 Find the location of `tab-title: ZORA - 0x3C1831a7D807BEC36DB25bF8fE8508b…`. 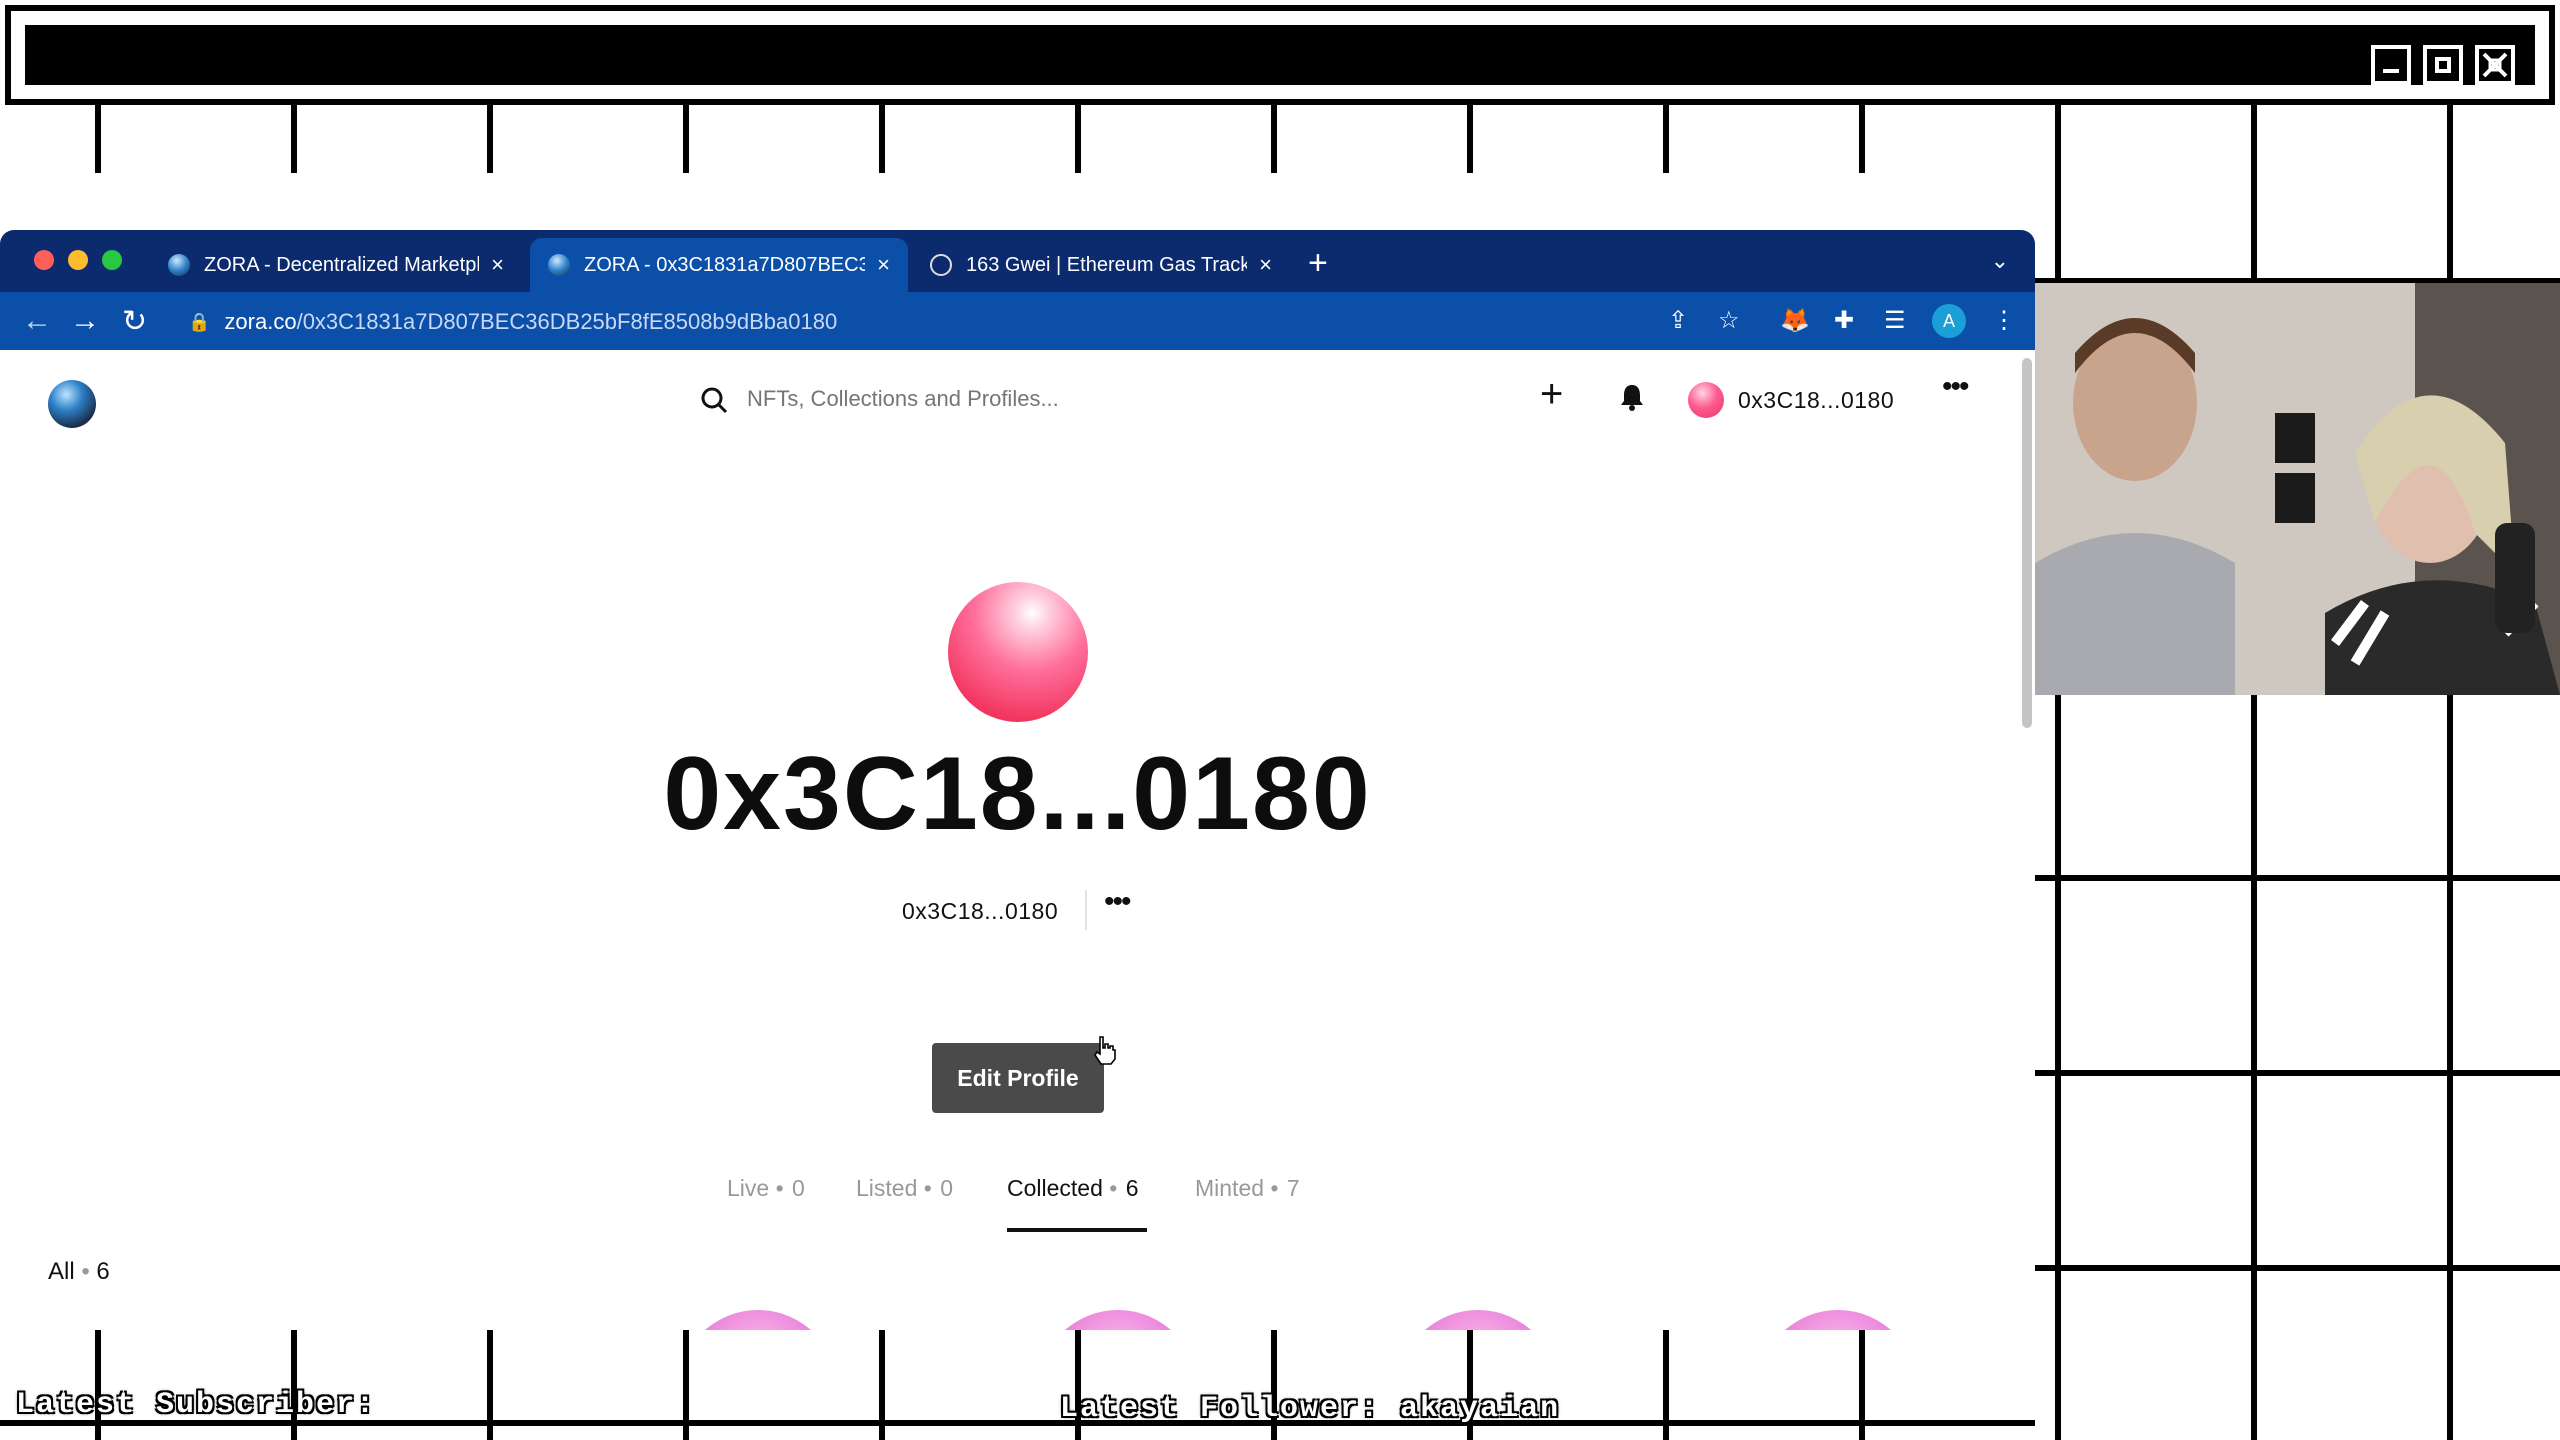

tab-title: ZORA - 0x3C1831a7D807BEC36DB25bF8fE8508b… is located at coordinates (725, 264).